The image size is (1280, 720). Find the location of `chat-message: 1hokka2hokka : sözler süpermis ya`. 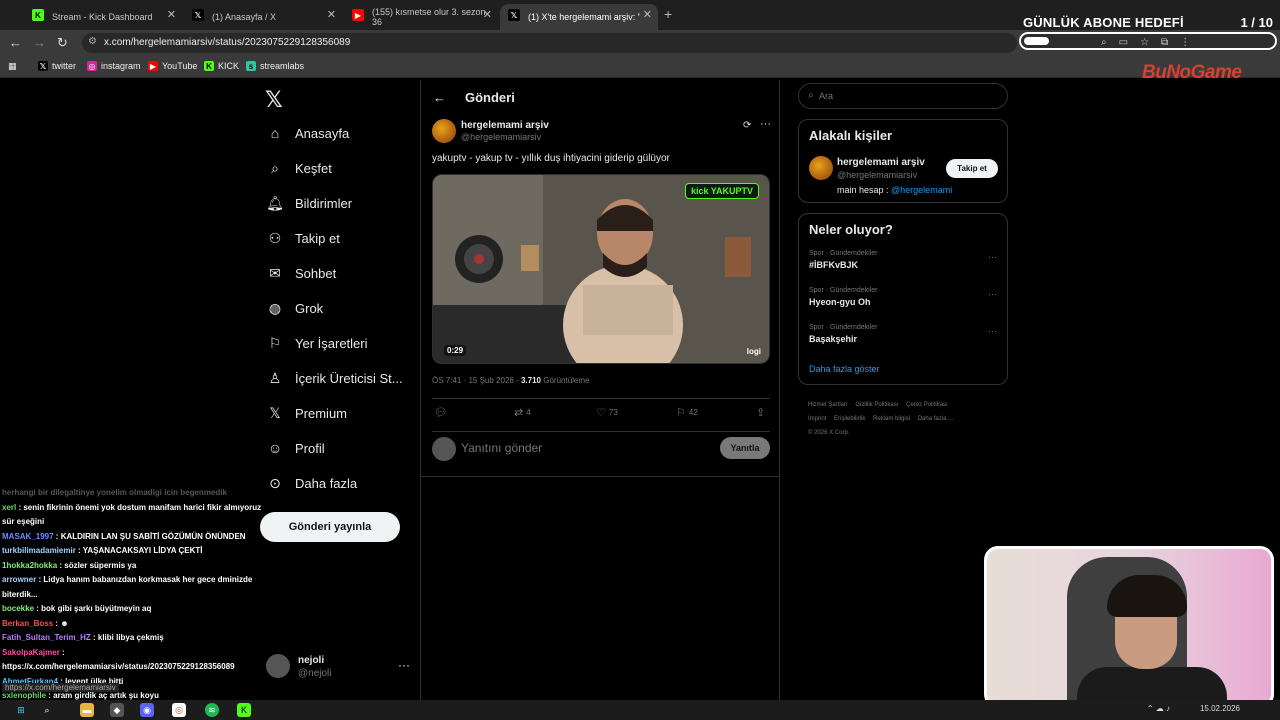

chat-message: 1hokka2hokka : sözler süpermis ya is located at coordinates (133, 566).